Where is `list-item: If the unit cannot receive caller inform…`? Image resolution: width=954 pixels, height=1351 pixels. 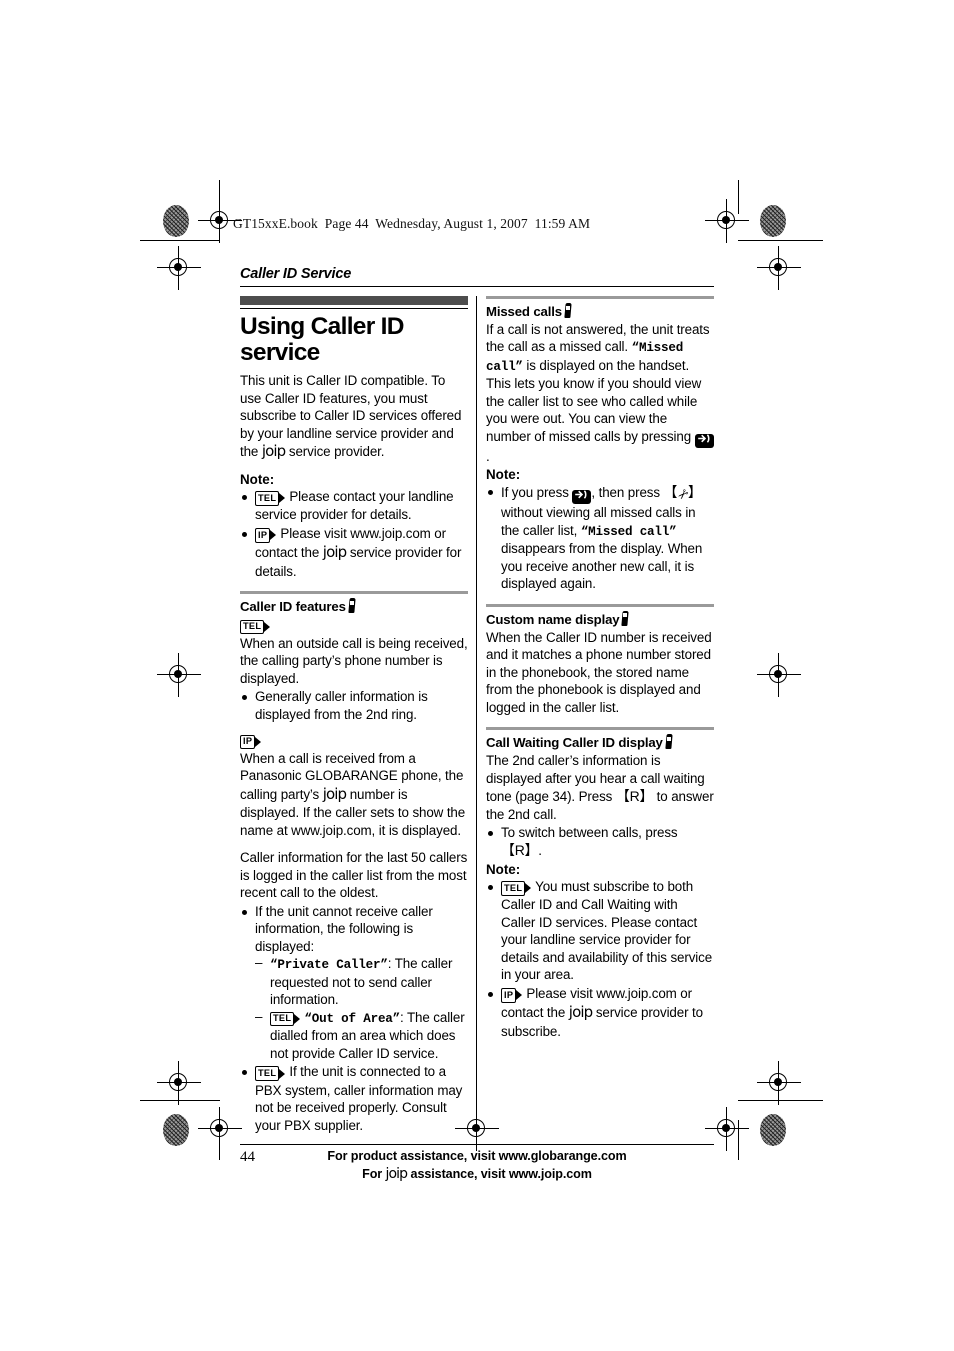 list-item: If the unit cannot receive caller inform… is located at coordinates (354, 982).